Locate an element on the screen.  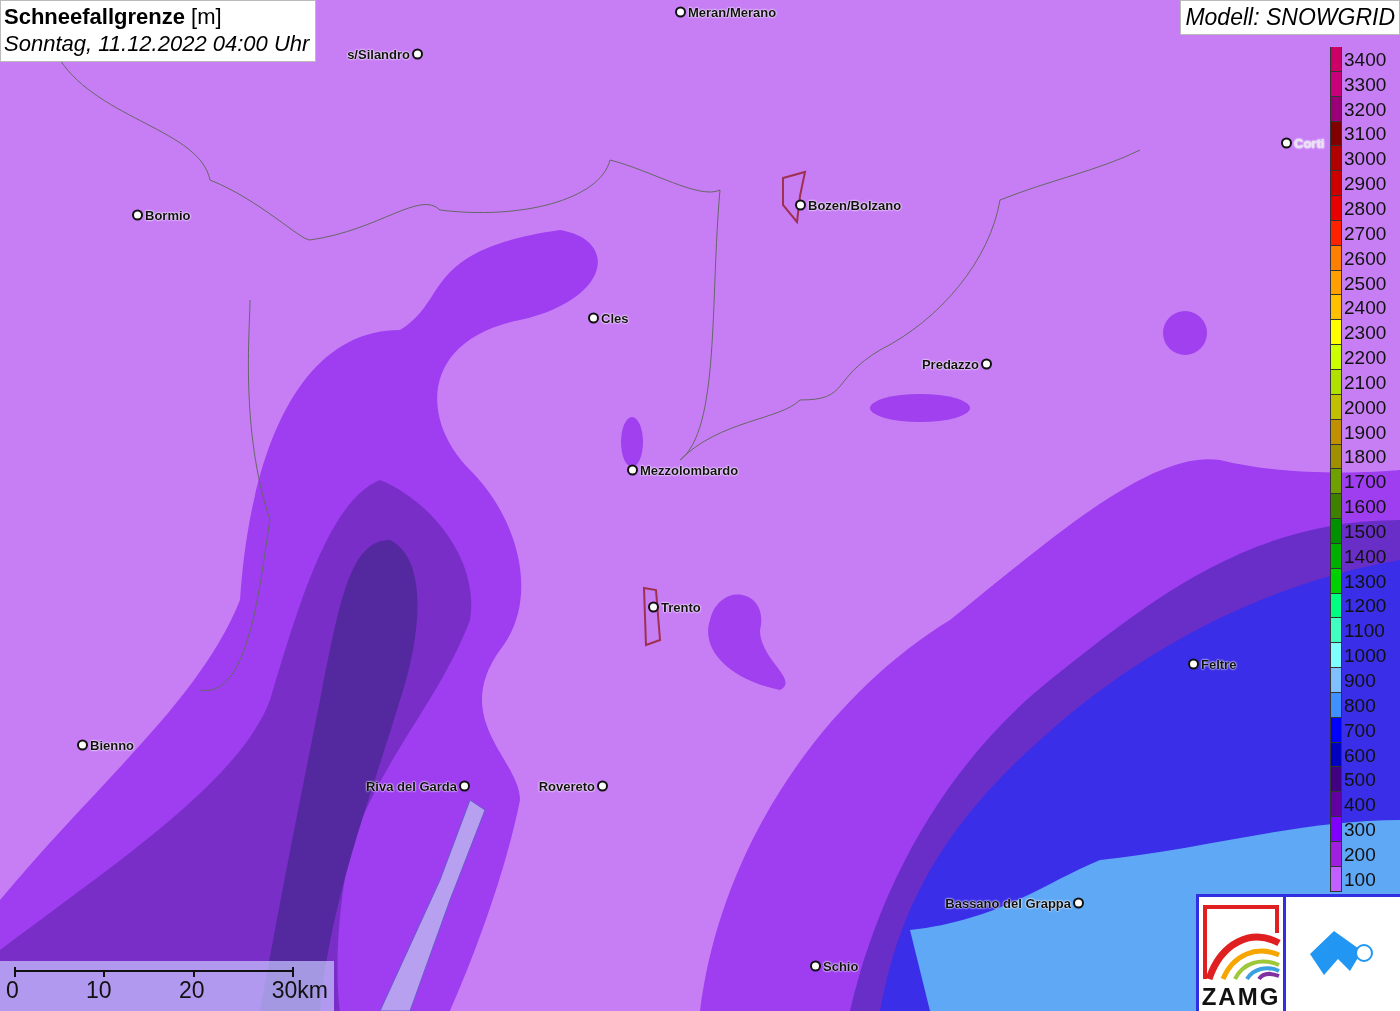
cloud-arrow-logo-icon is located at coordinates (1343, 954).